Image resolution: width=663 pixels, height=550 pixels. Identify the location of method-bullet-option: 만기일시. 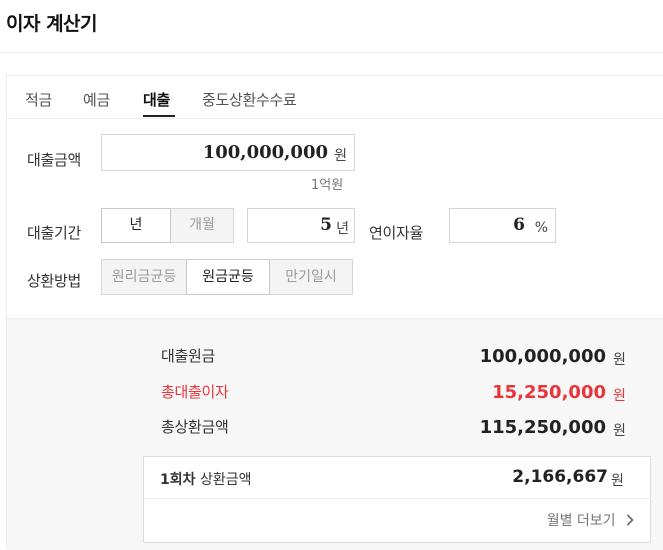
(311, 277).